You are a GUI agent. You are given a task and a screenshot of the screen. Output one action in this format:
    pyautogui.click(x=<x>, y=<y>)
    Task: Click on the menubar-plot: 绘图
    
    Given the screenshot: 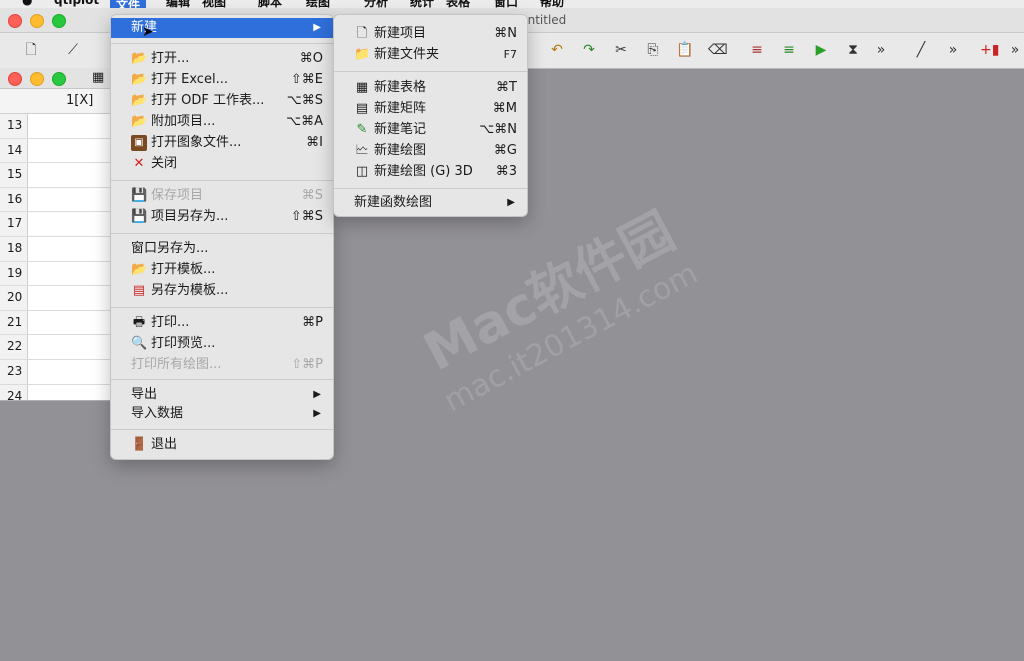 What is the action you would take?
    pyautogui.click(x=318, y=4)
    